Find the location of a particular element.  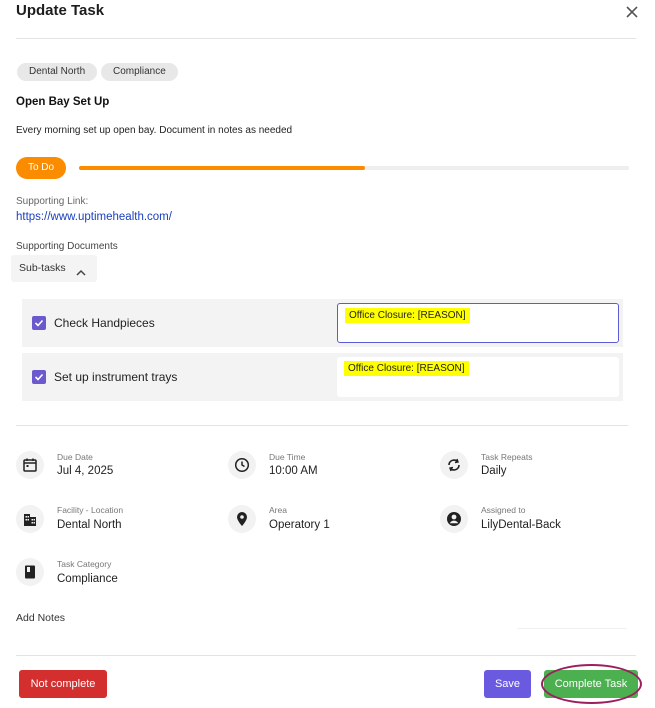

clock-icon is located at coordinates (242, 465).